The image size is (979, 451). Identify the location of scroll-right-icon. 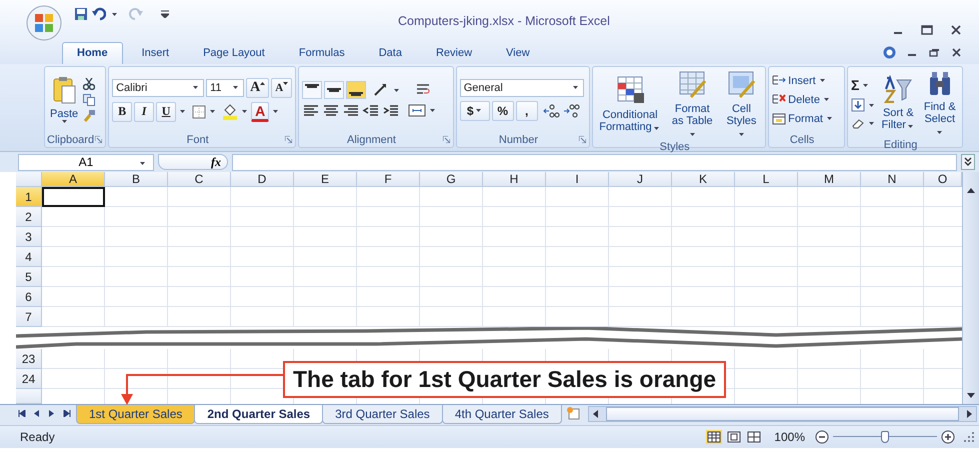
(969, 414).